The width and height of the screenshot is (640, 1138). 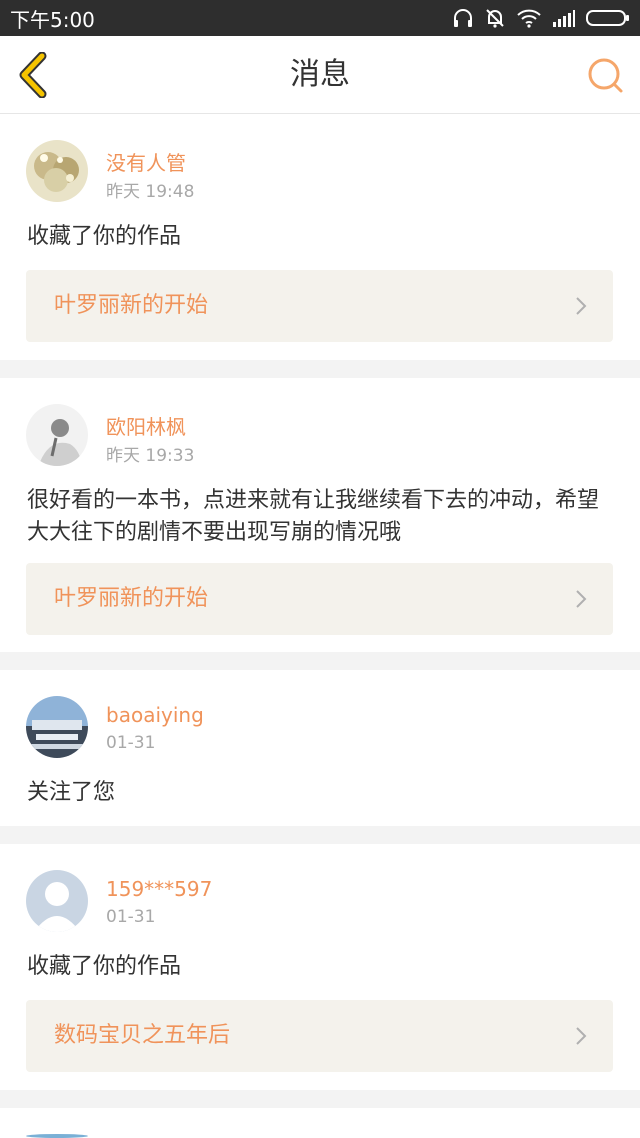 What do you see at coordinates (320, 1123) in the screenshot?
I see `message-card` at bounding box center [320, 1123].